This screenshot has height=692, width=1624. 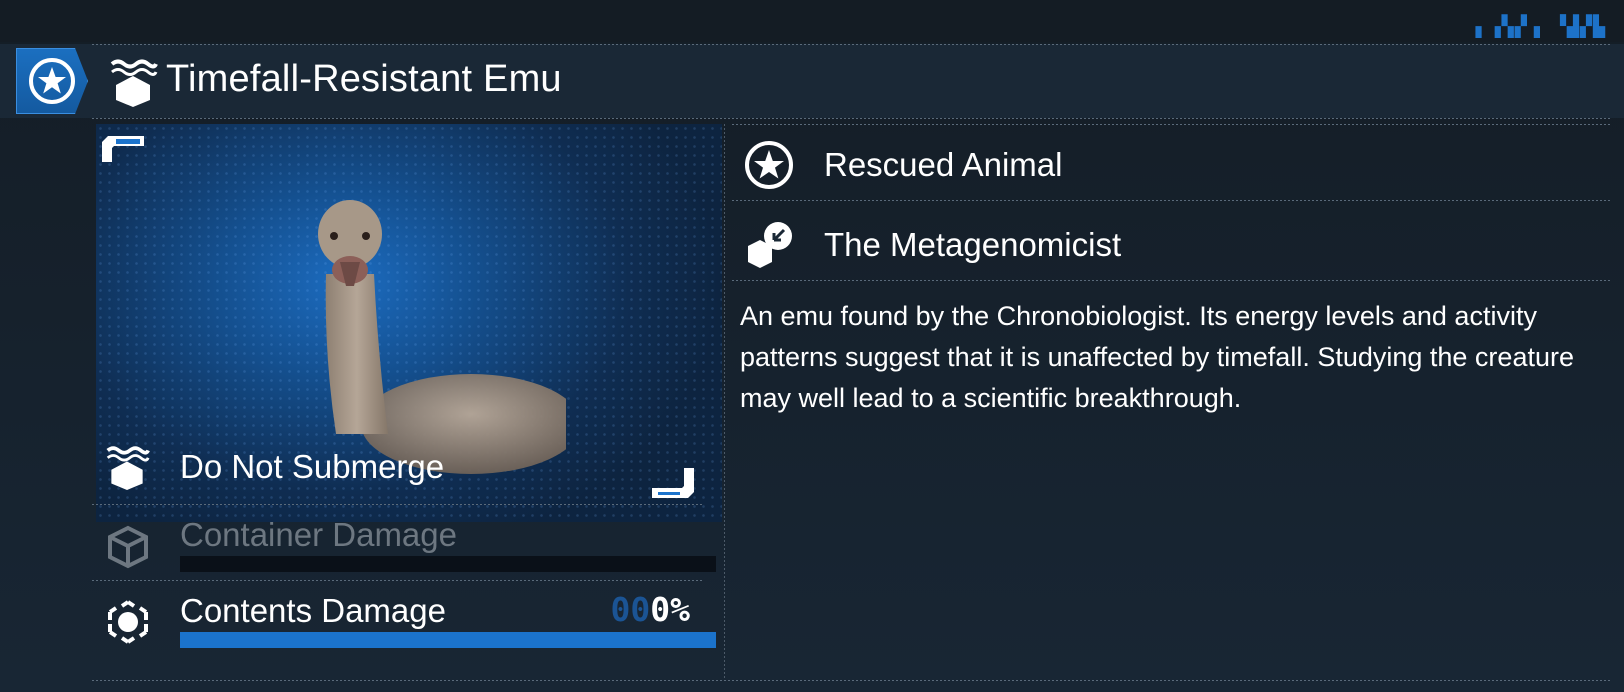 What do you see at coordinates (442, 337) in the screenshot?
I see `emu-image` at bounding box center [442, 337].